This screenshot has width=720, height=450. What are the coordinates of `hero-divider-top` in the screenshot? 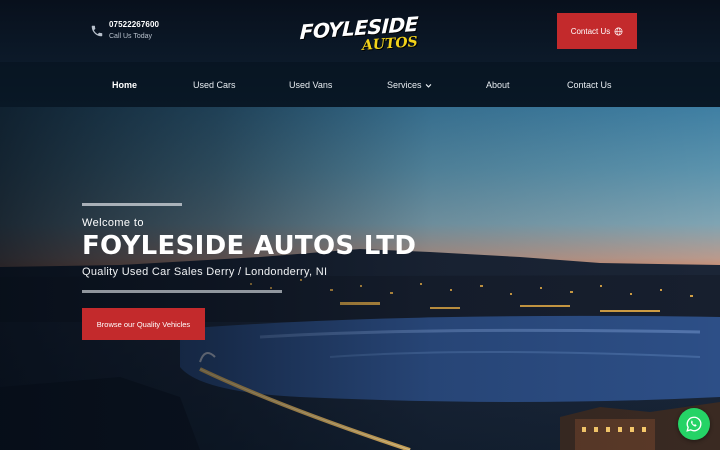 It's located at (132, 204).